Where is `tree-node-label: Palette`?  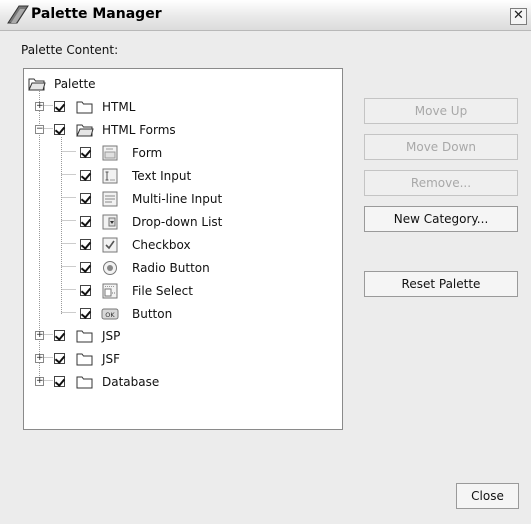 tree-node-label: Palette is located at coordinates (75, 84).